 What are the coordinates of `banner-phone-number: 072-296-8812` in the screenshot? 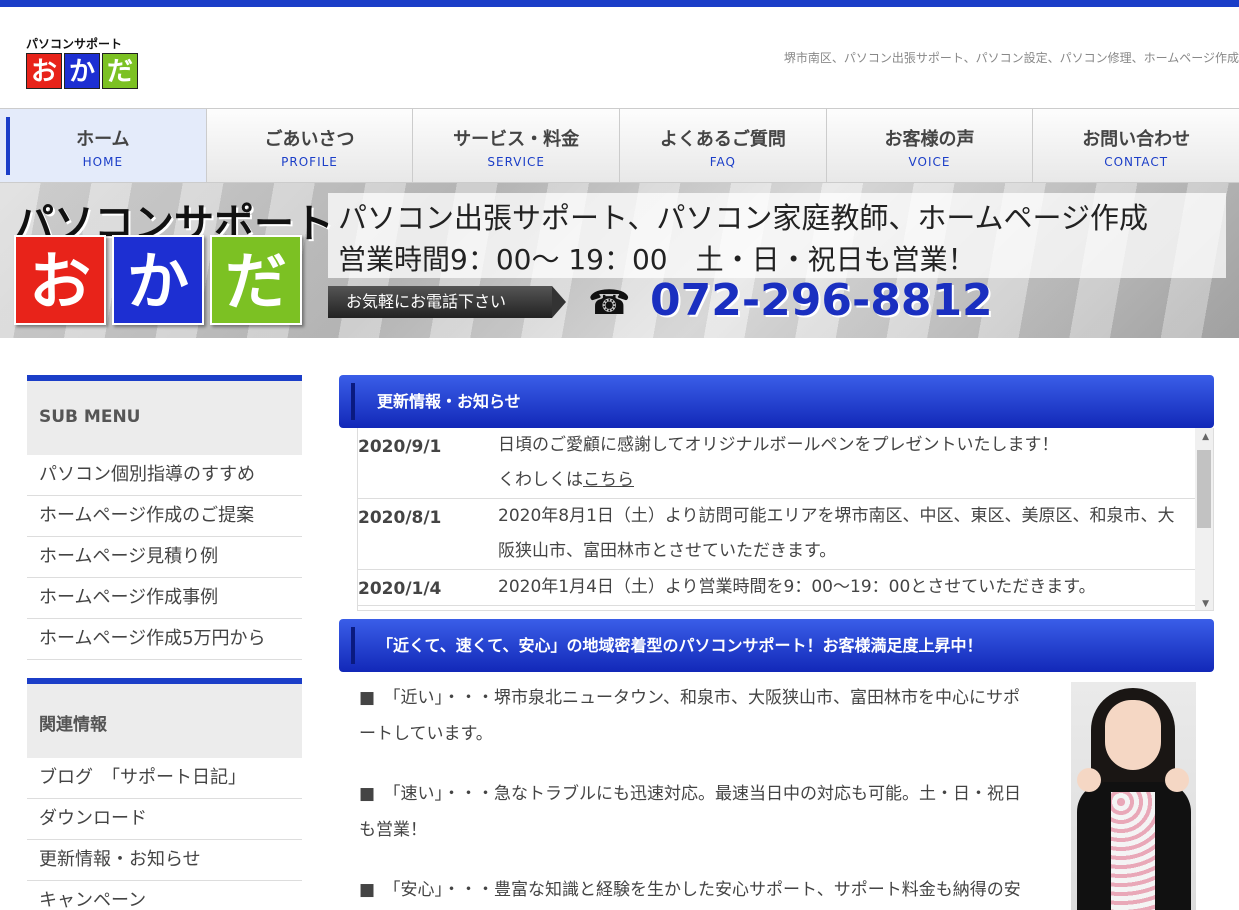 It's located at (821, 300).